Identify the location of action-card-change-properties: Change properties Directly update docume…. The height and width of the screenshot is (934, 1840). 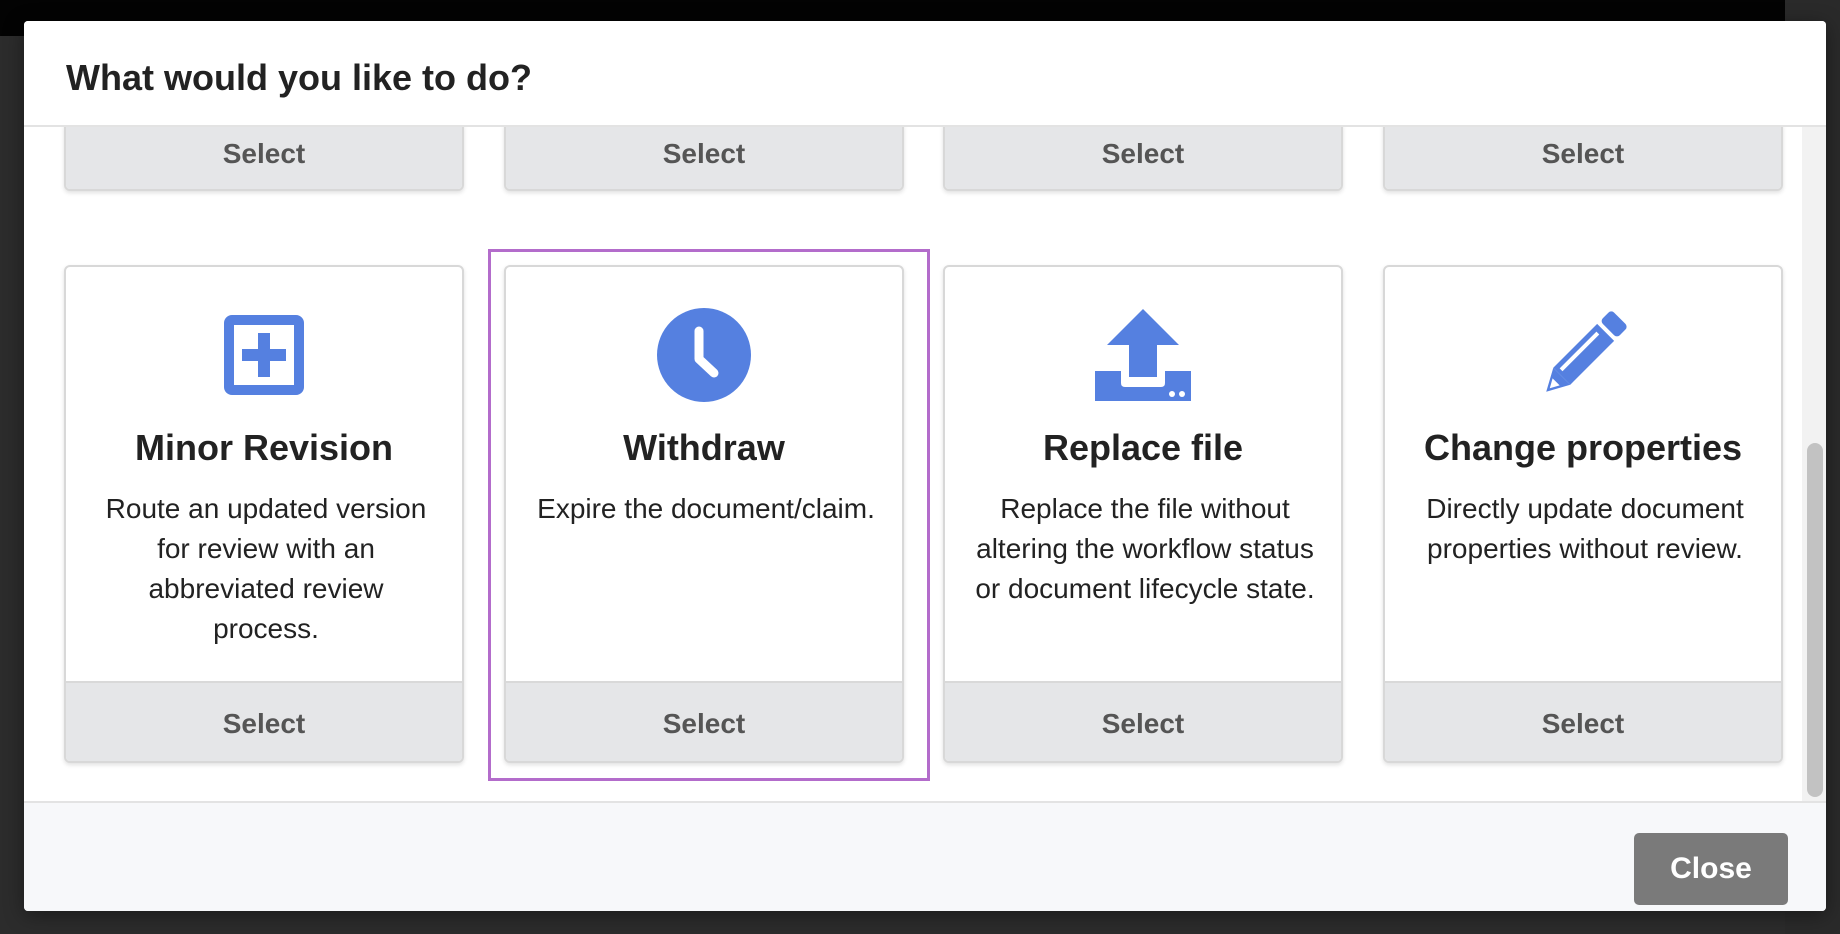
(1583, 514).